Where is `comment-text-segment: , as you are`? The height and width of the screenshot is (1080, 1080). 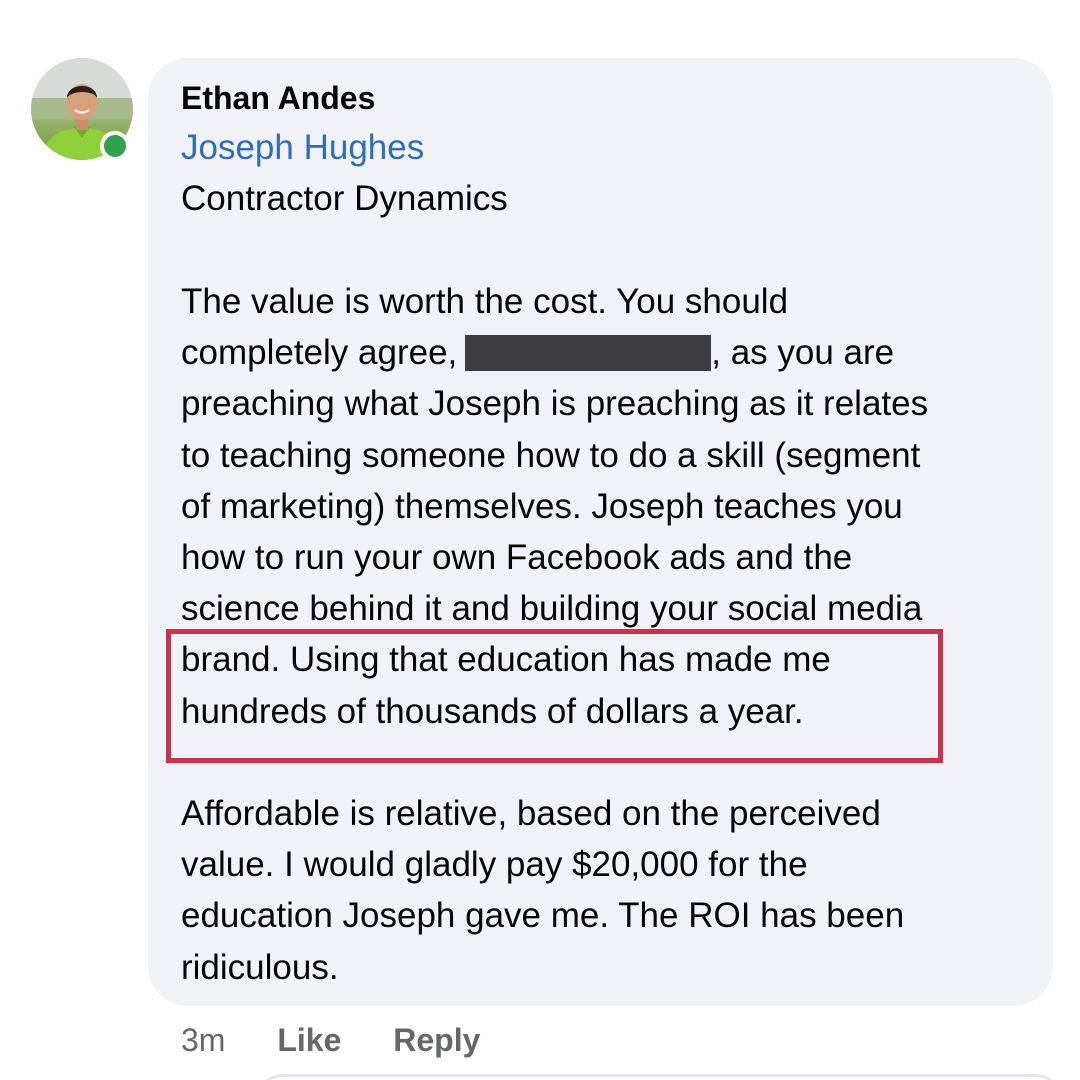 comment-text-segment: , as you are is located at coordinates (803, 353).